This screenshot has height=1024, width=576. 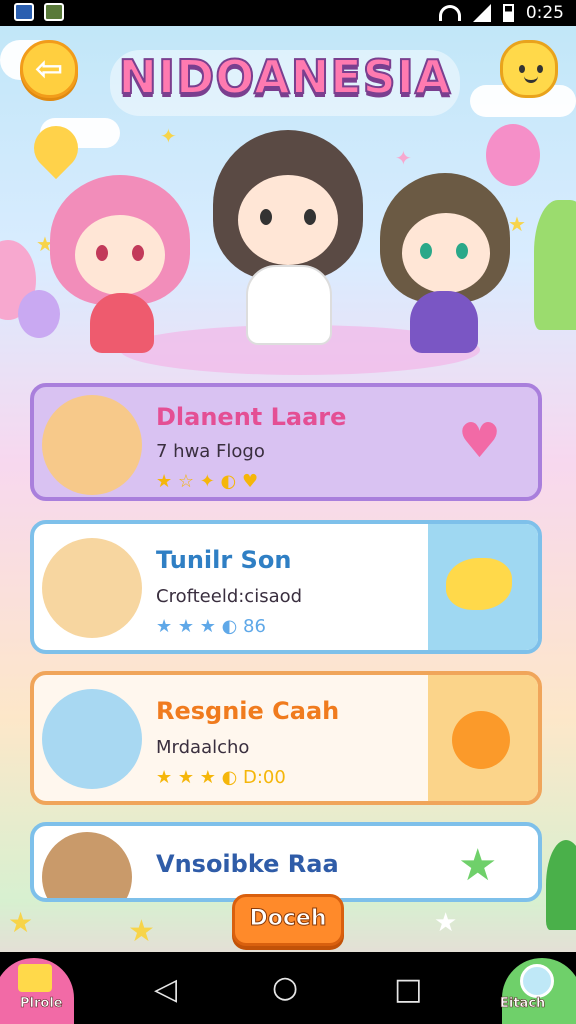 What do you see at coordinates (479, 584) in the screenshot?
I see `fish-icon` at bounding box center [479, 584].